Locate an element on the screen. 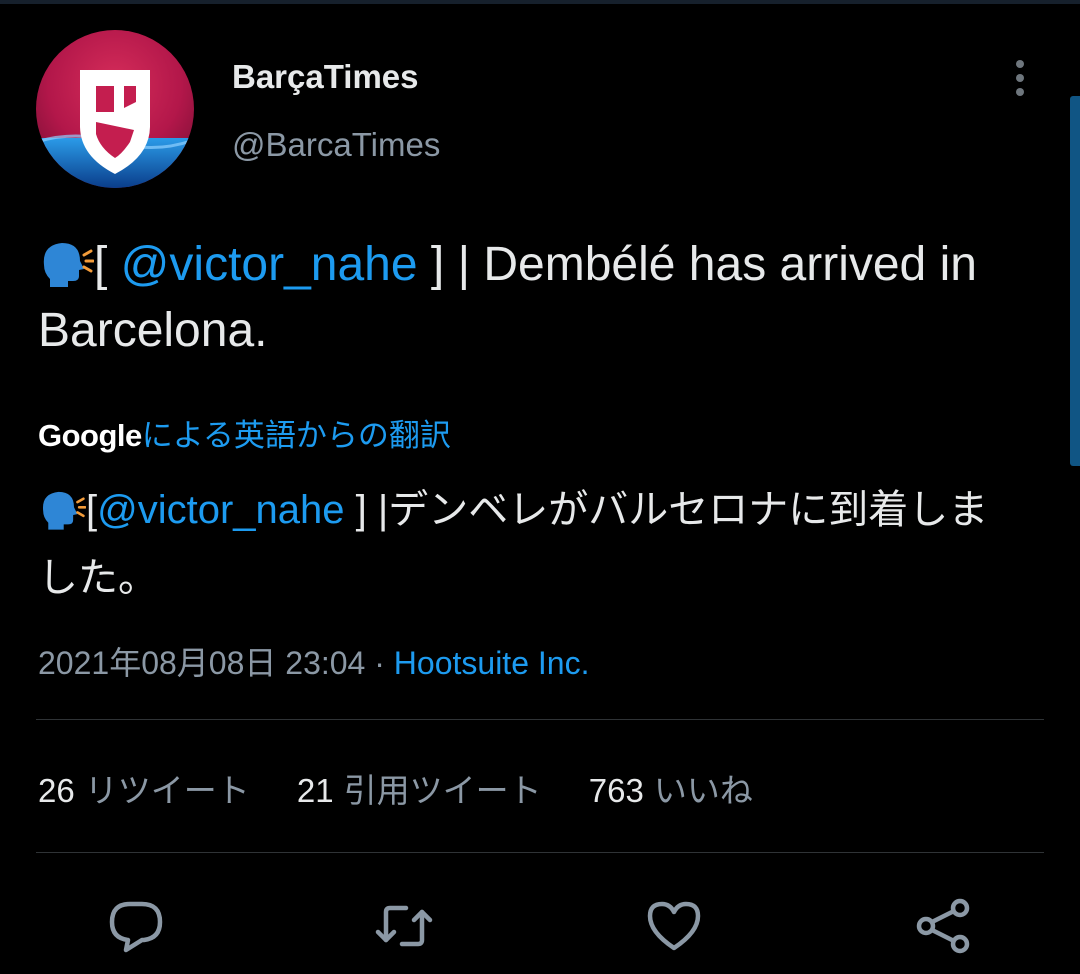  retweets-label: リツイート is located at coordinates (167, 790).